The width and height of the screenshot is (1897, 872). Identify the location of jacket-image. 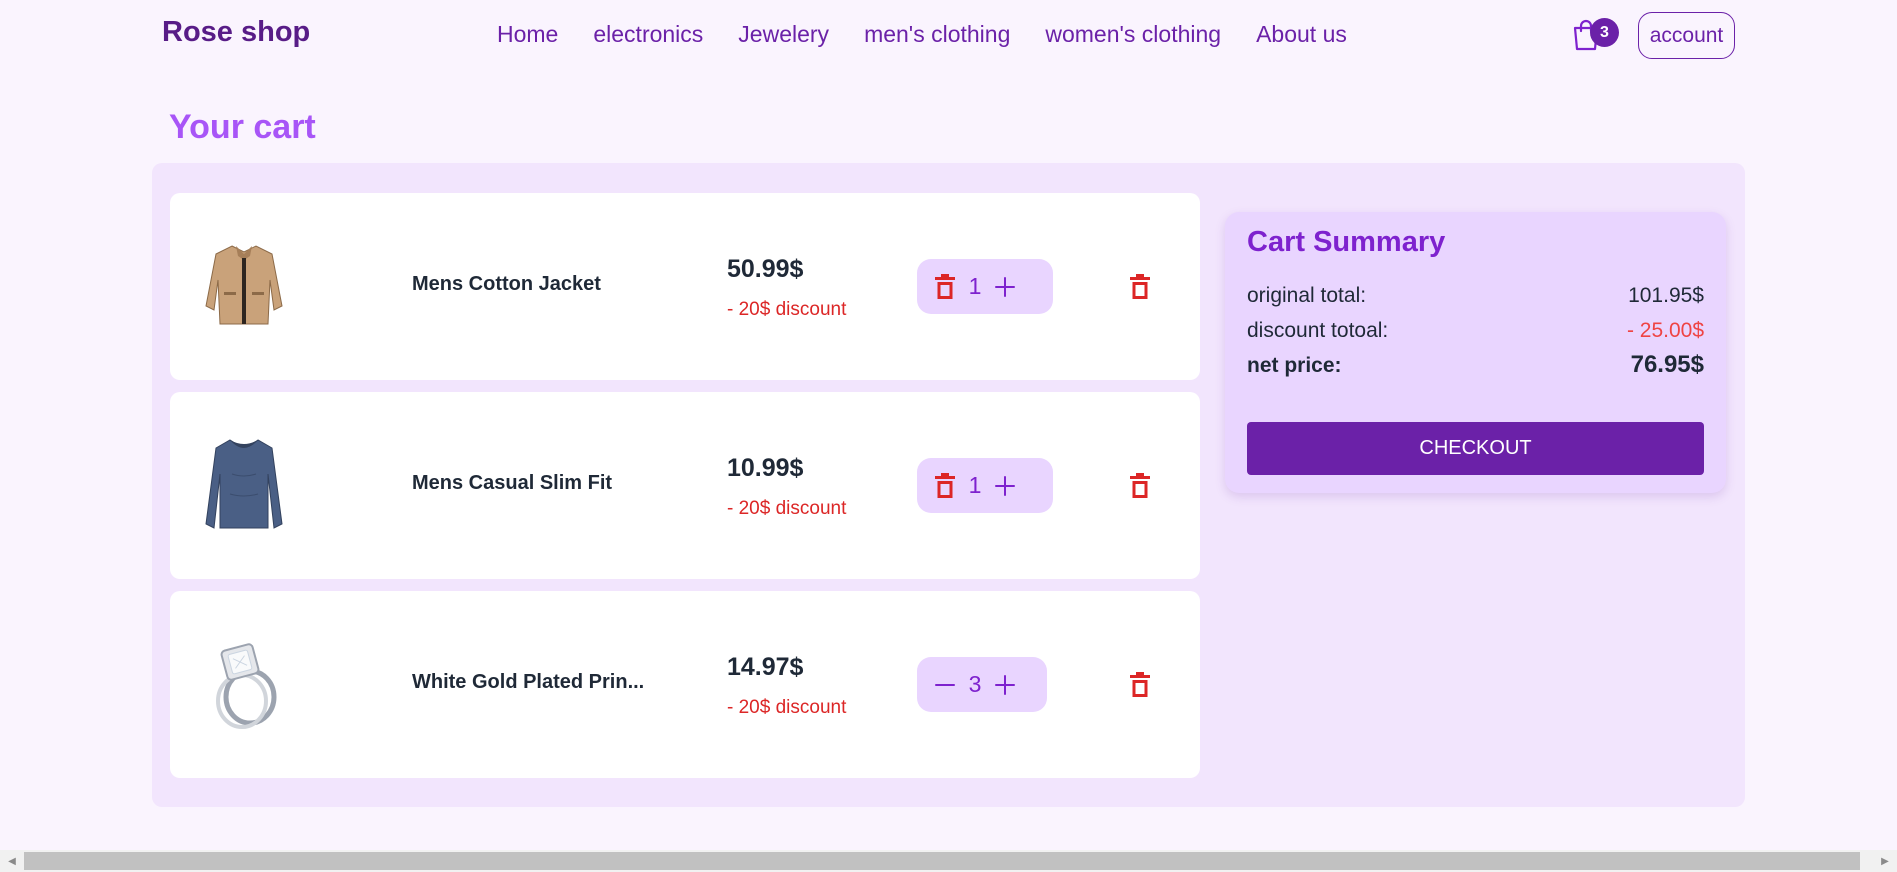
(244, 285).